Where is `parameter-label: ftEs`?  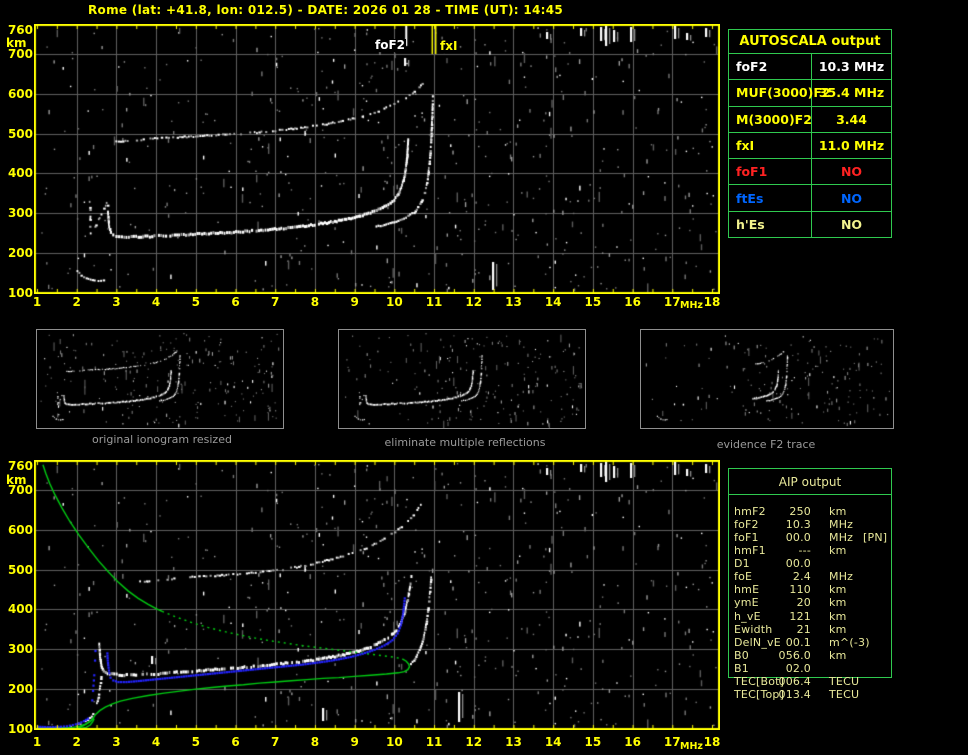
parameter-label: ftEs is located at coordinates (770, 198).